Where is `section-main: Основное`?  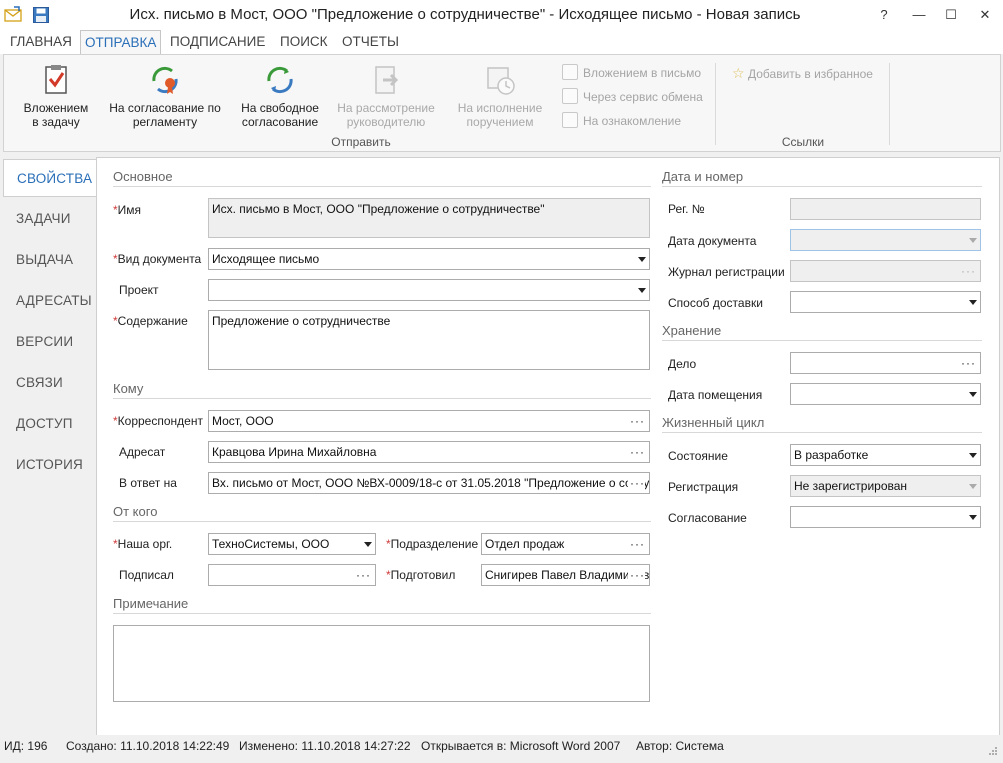 section-main: Основное is located at coordinates (143, 176).